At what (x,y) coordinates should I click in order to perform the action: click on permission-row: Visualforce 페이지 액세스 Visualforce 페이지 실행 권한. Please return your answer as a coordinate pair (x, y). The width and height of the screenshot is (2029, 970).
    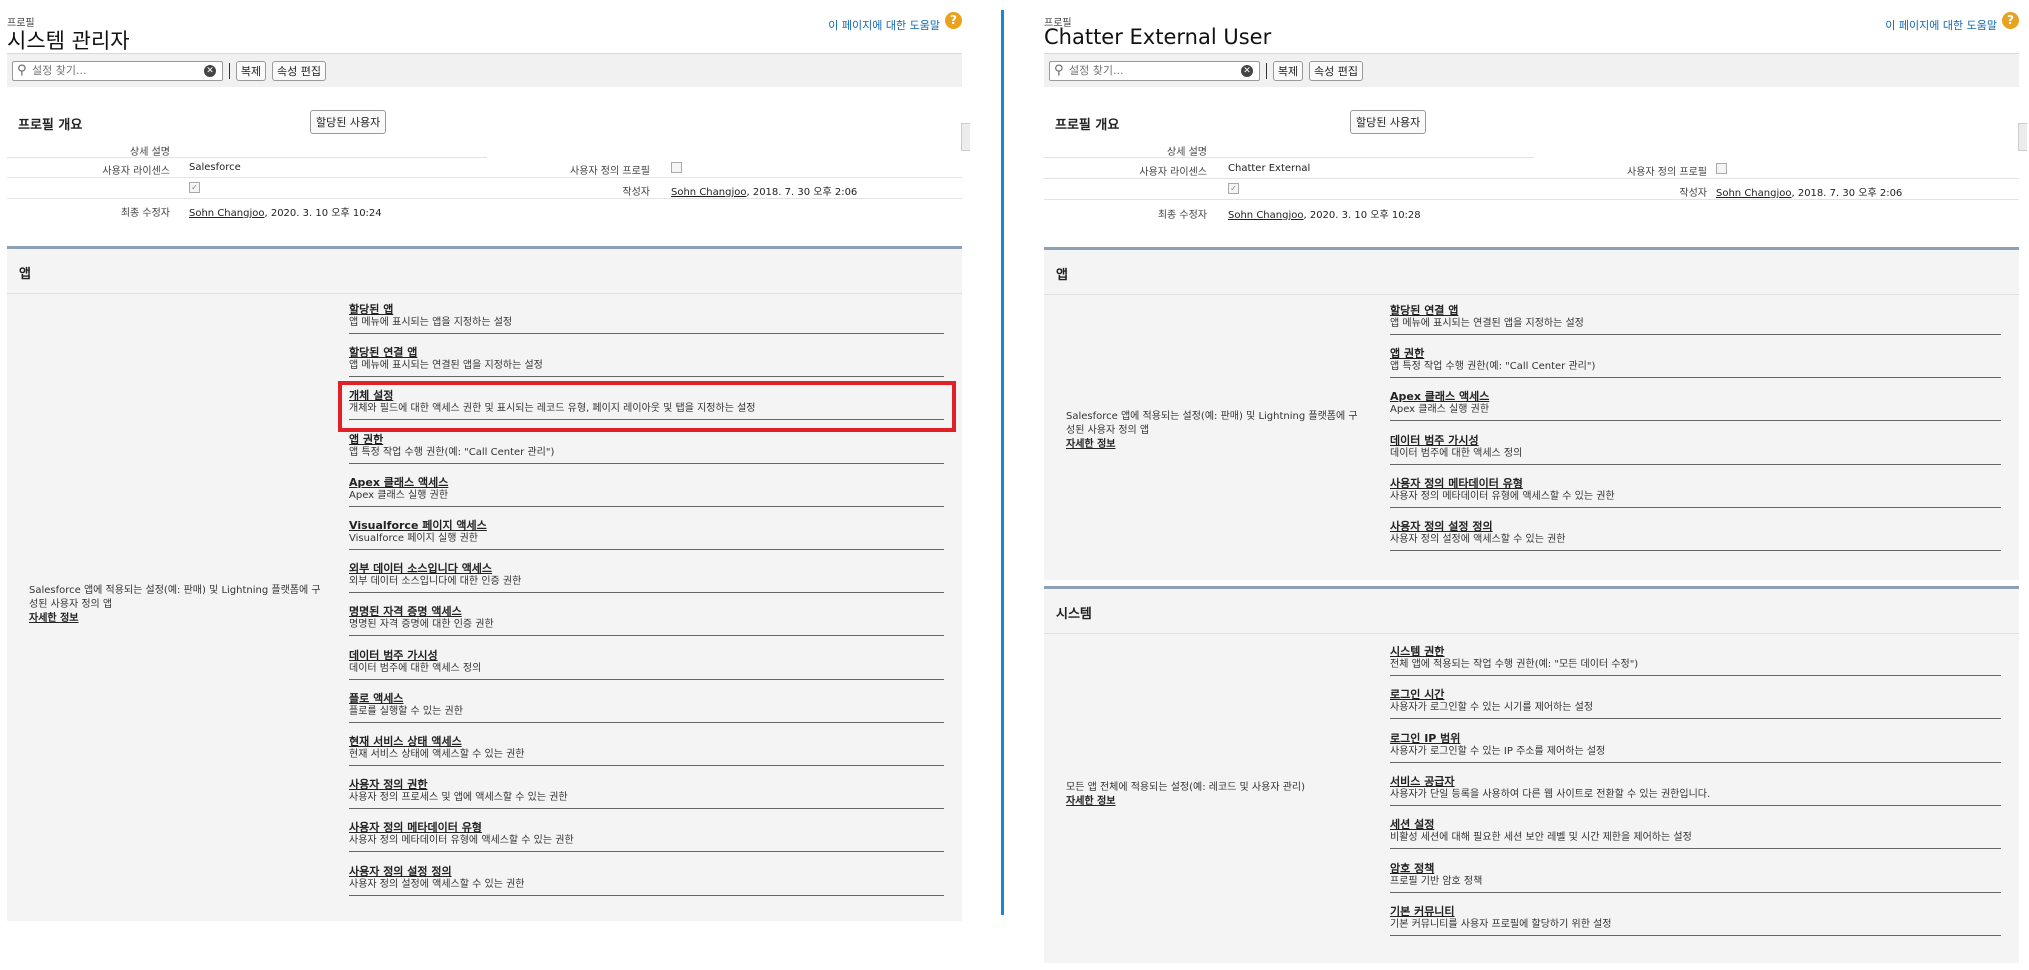
    Looking at the image, I should click on (646, 534).